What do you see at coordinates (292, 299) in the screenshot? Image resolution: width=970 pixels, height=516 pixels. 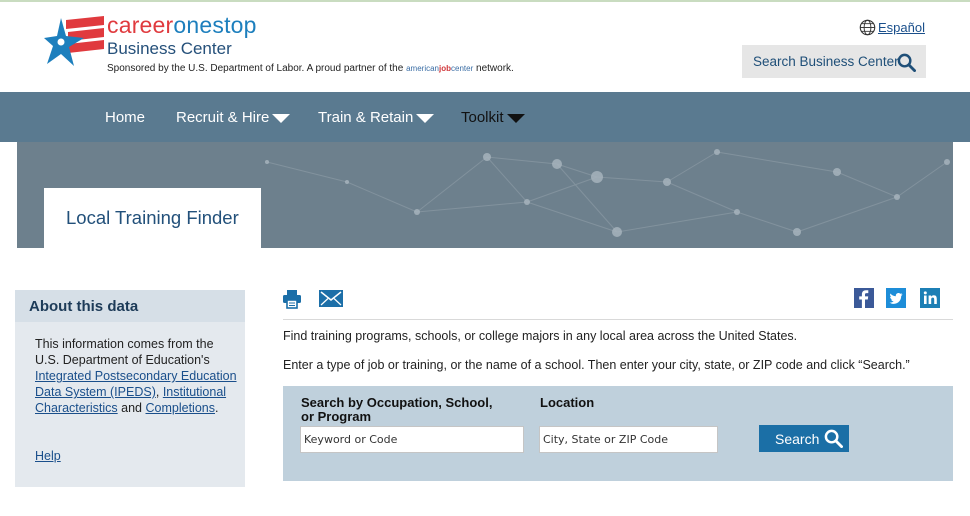 I see `print-icon` at bounding box center [292, 299].